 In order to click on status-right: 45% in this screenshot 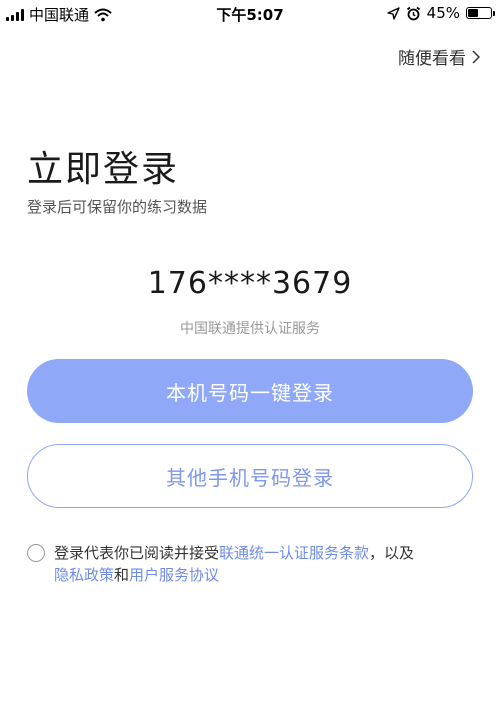, I will do `click(440, 13)`.